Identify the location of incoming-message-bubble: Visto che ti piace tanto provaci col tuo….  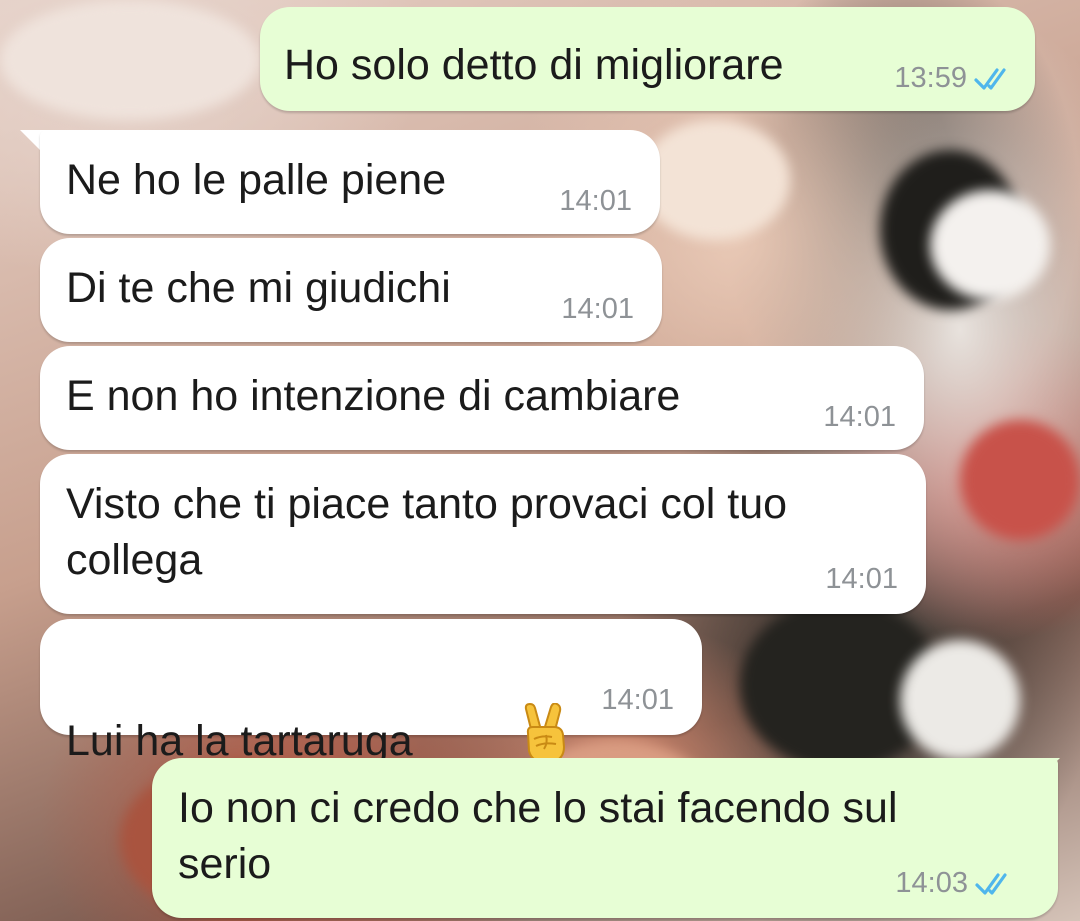
(483, 534).